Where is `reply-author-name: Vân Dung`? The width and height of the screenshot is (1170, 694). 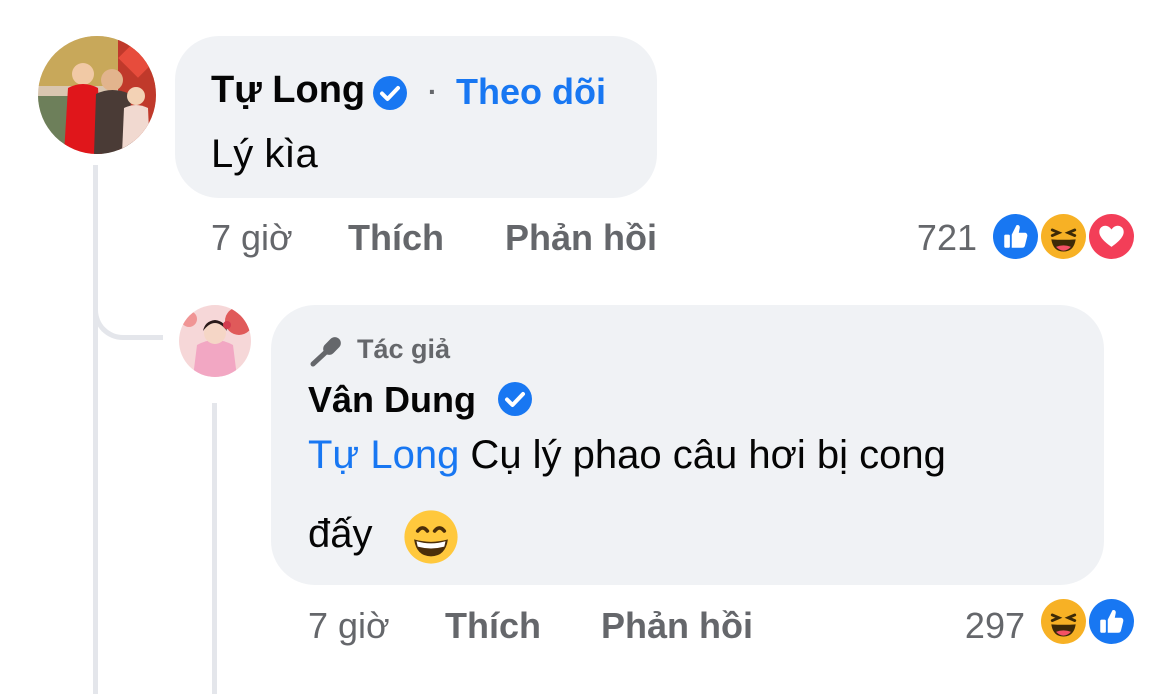
reply-author-name: Vân Dung is located at coordinates (392, 400).